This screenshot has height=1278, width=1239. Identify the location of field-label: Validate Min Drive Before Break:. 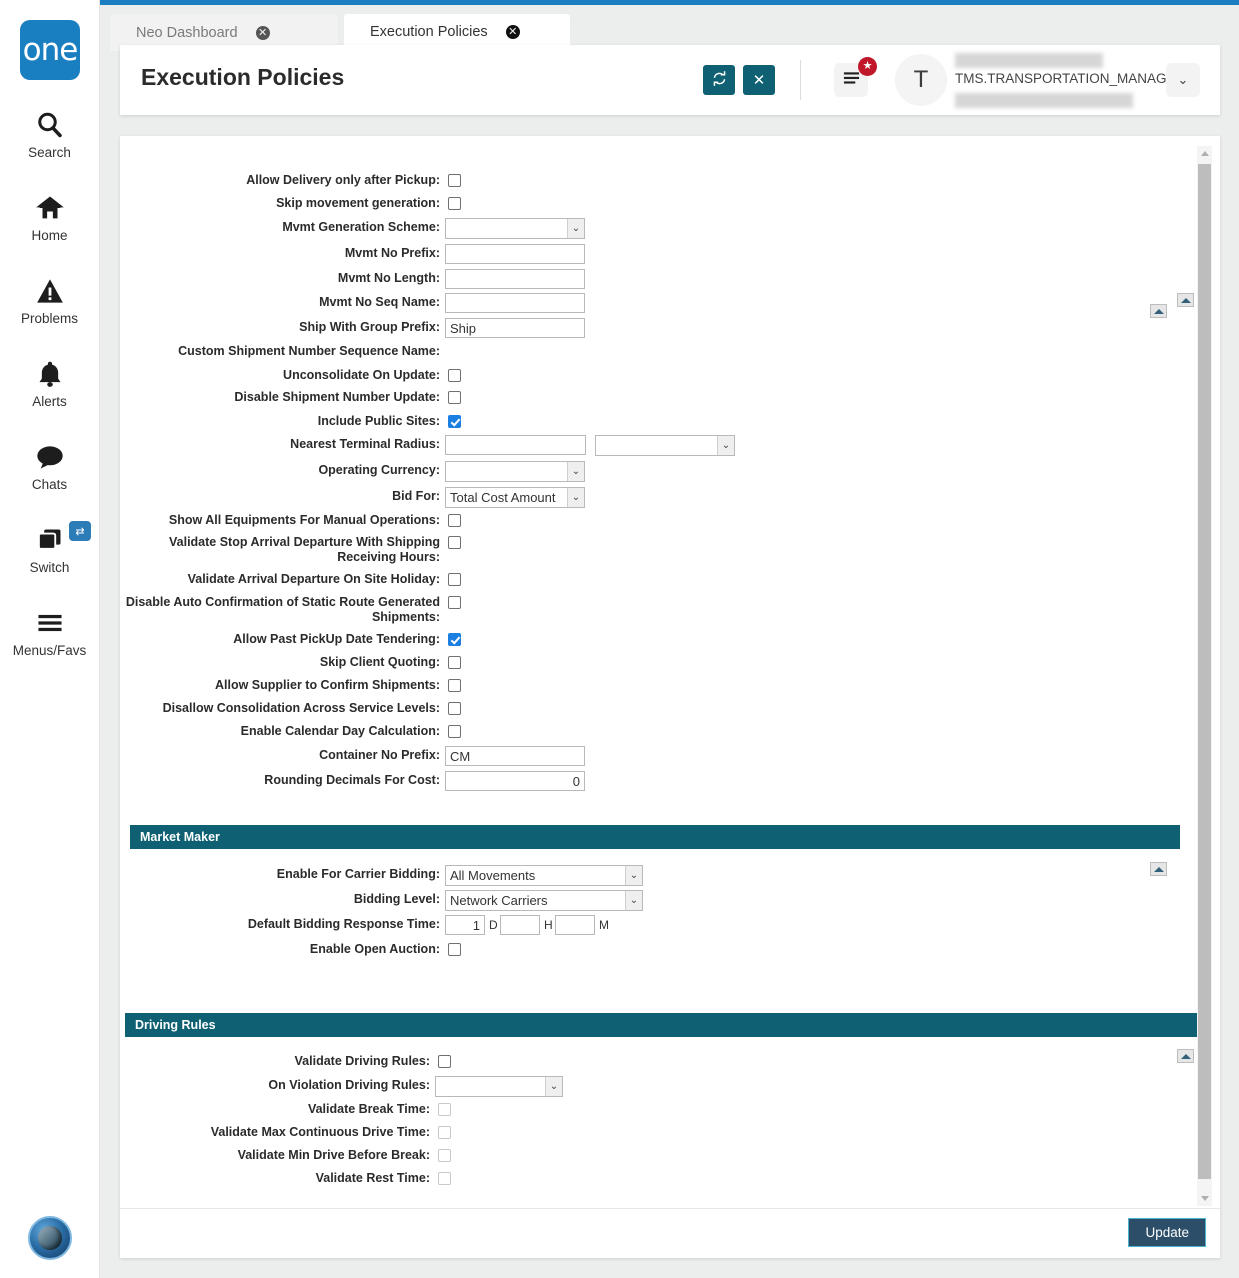
(333, 1155).